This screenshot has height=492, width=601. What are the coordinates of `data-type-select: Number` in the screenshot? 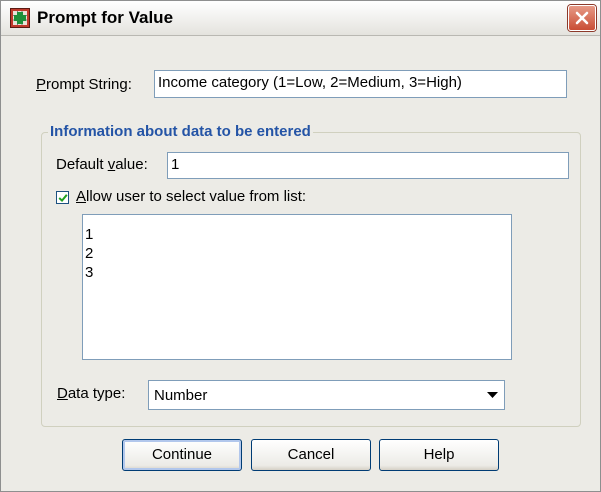 It's located at (326, 395).